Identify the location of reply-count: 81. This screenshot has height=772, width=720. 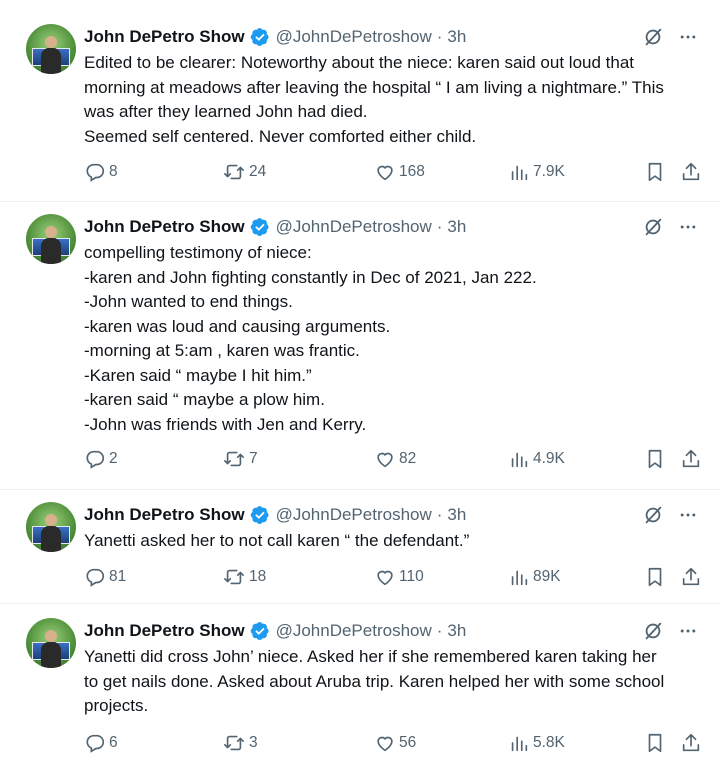
(118, 576).